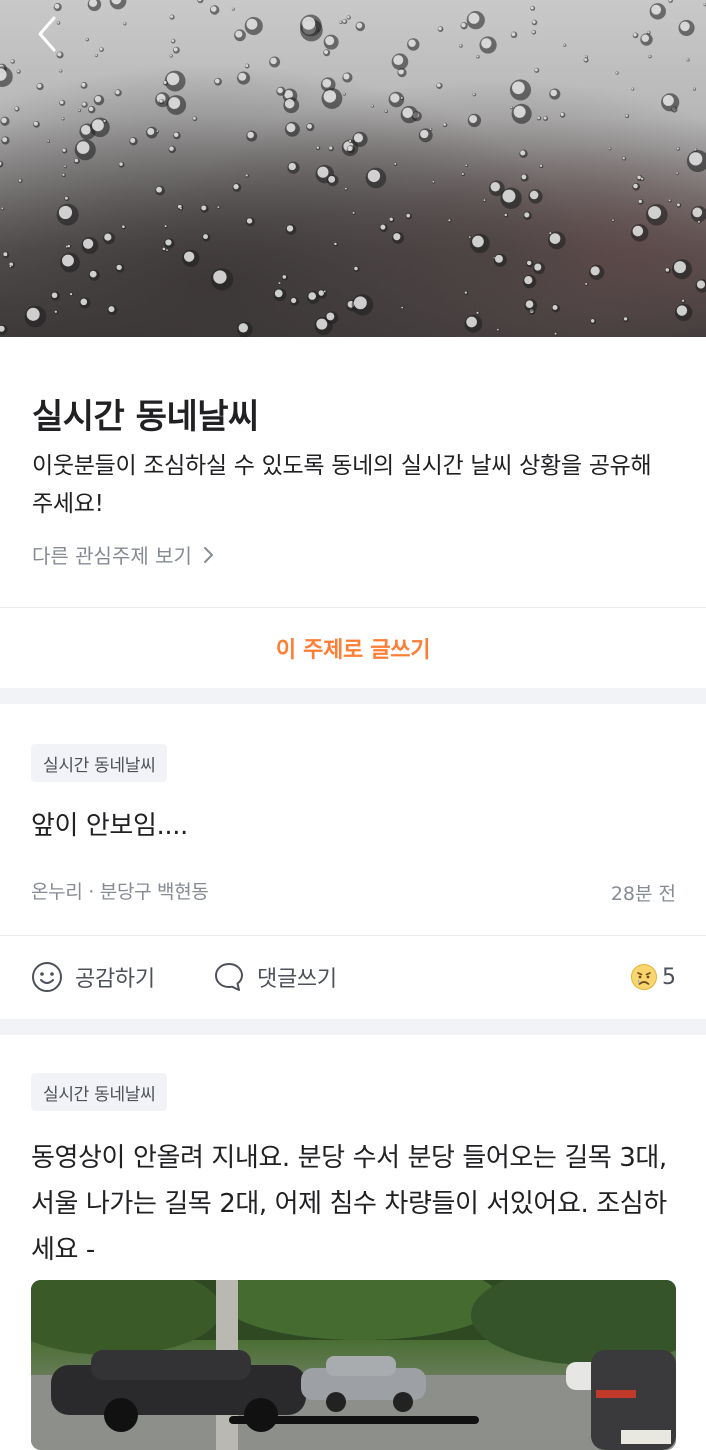 This screenshot has height=1450, width=706. I want to click on post-author-location: 온누리 · 분당구 백현동, so click(120, 892).